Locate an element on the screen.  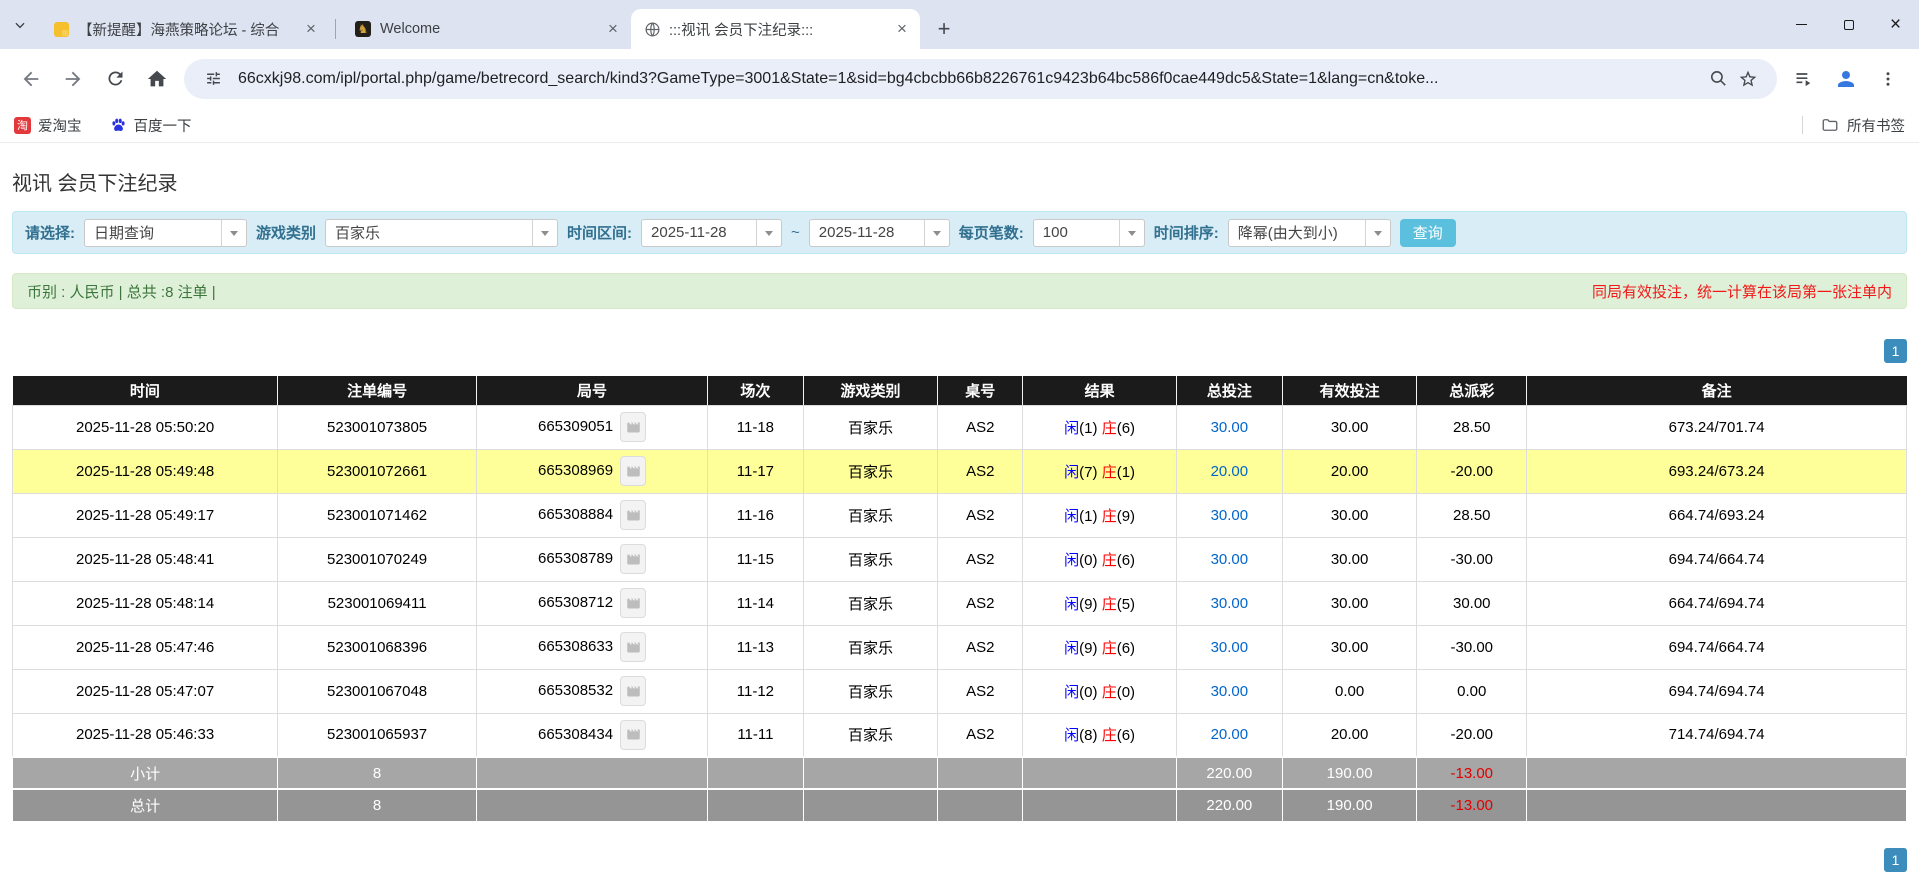
column-header: 时间 is located at coordinates (145, 391).